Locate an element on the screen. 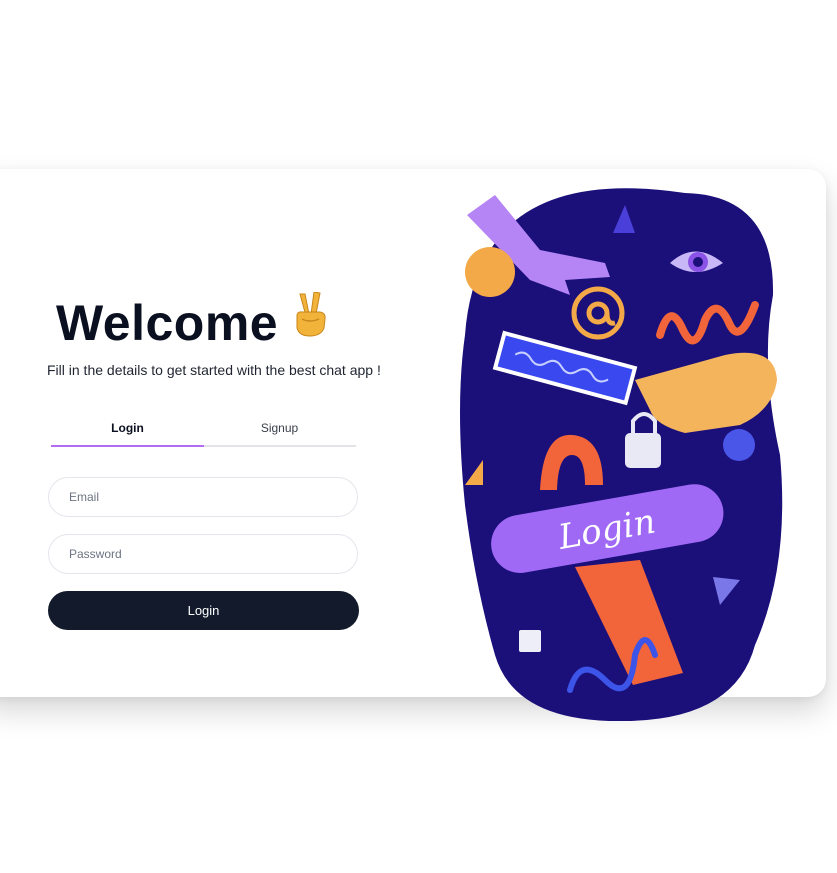  auth-tabs: Login Signup is located at coordinates (203, 428).